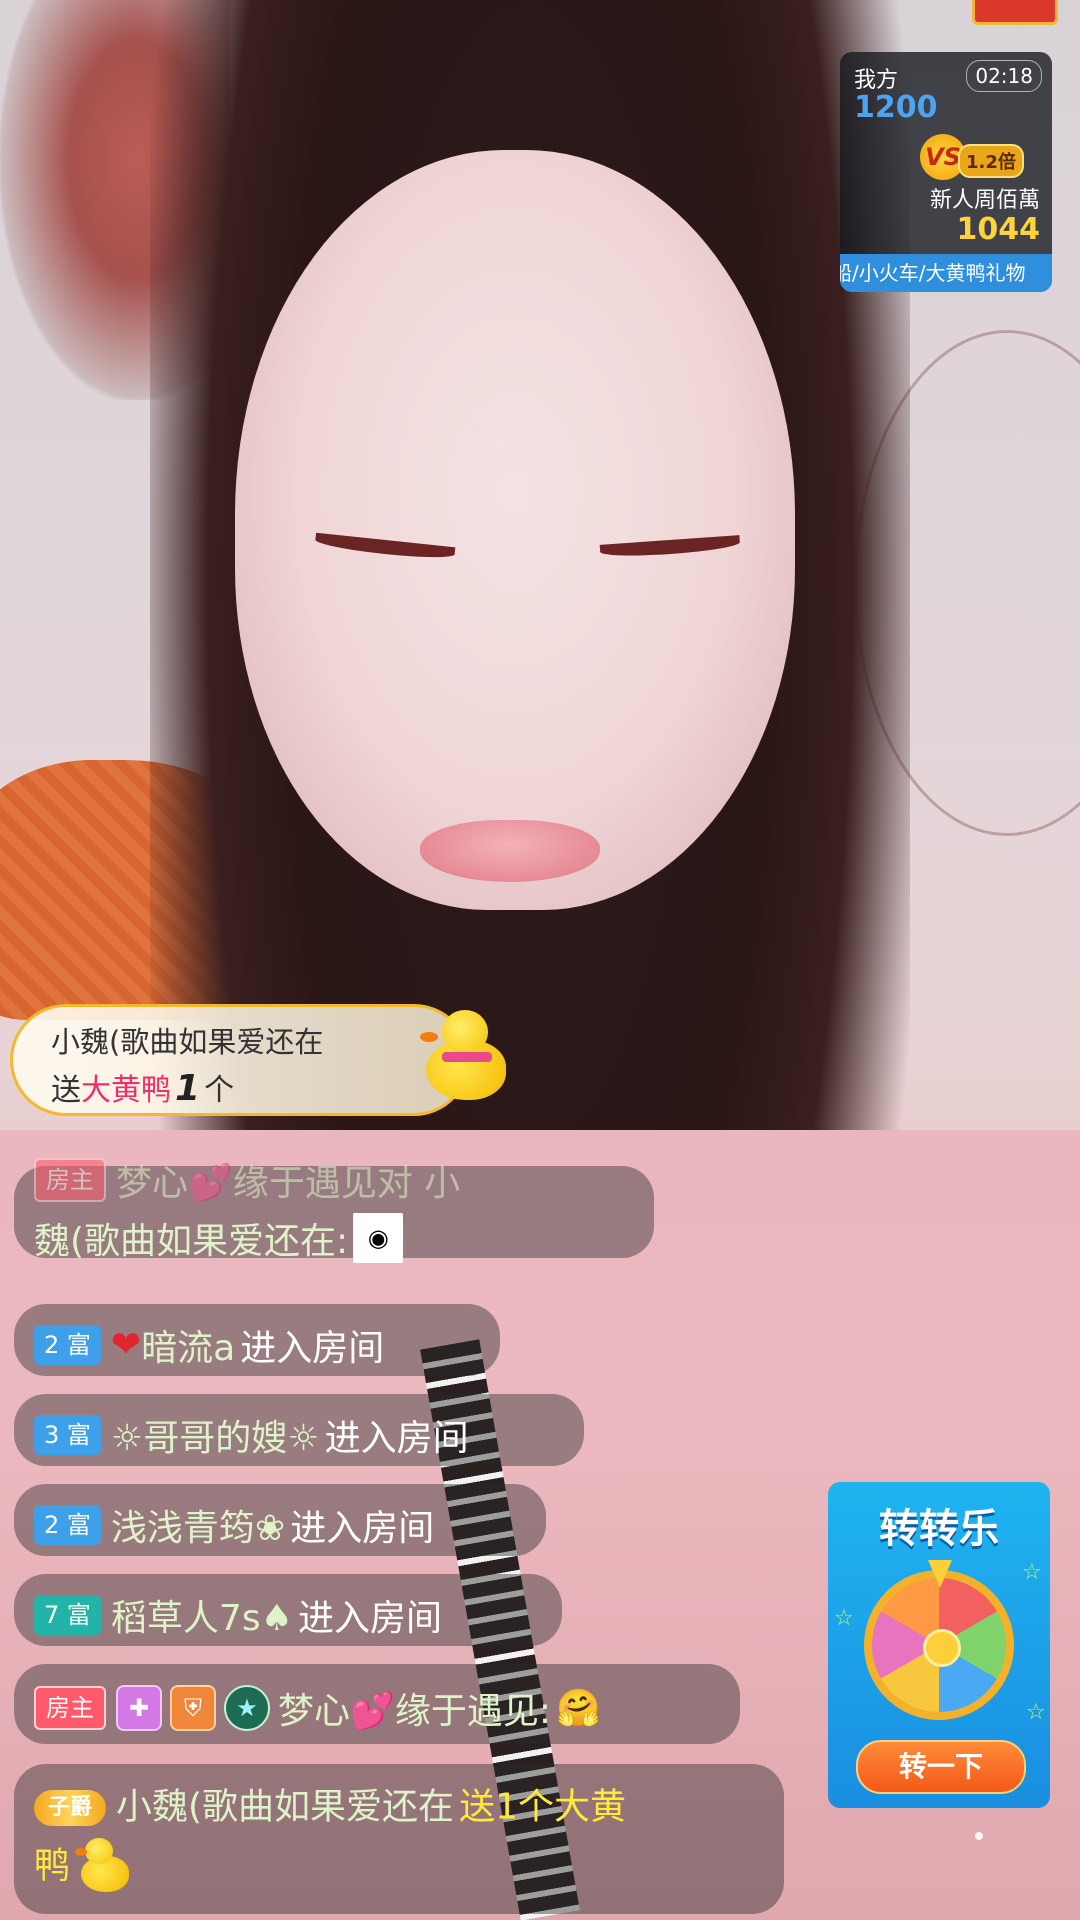 This screenshot has width=1080, height=1920. I want to click on gift-name: 大黄鸭, so click(126, 1090).